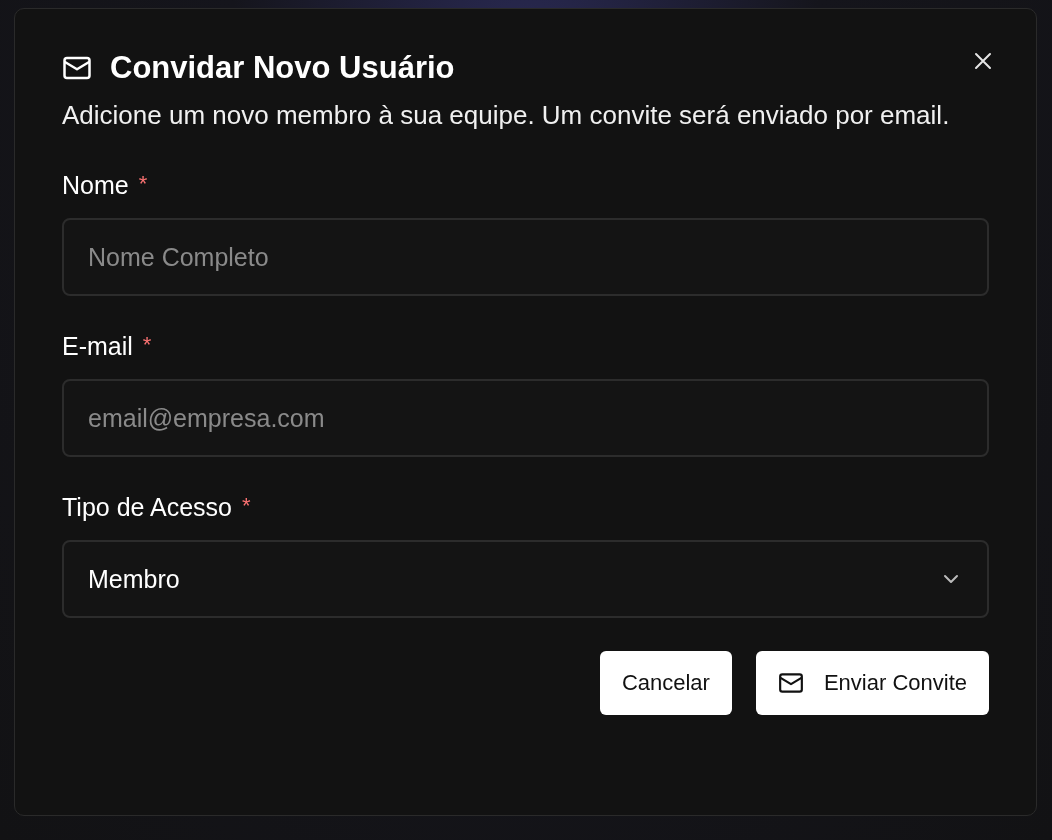  I want to click on input-field: email@empresa.com, so click(525, 418).